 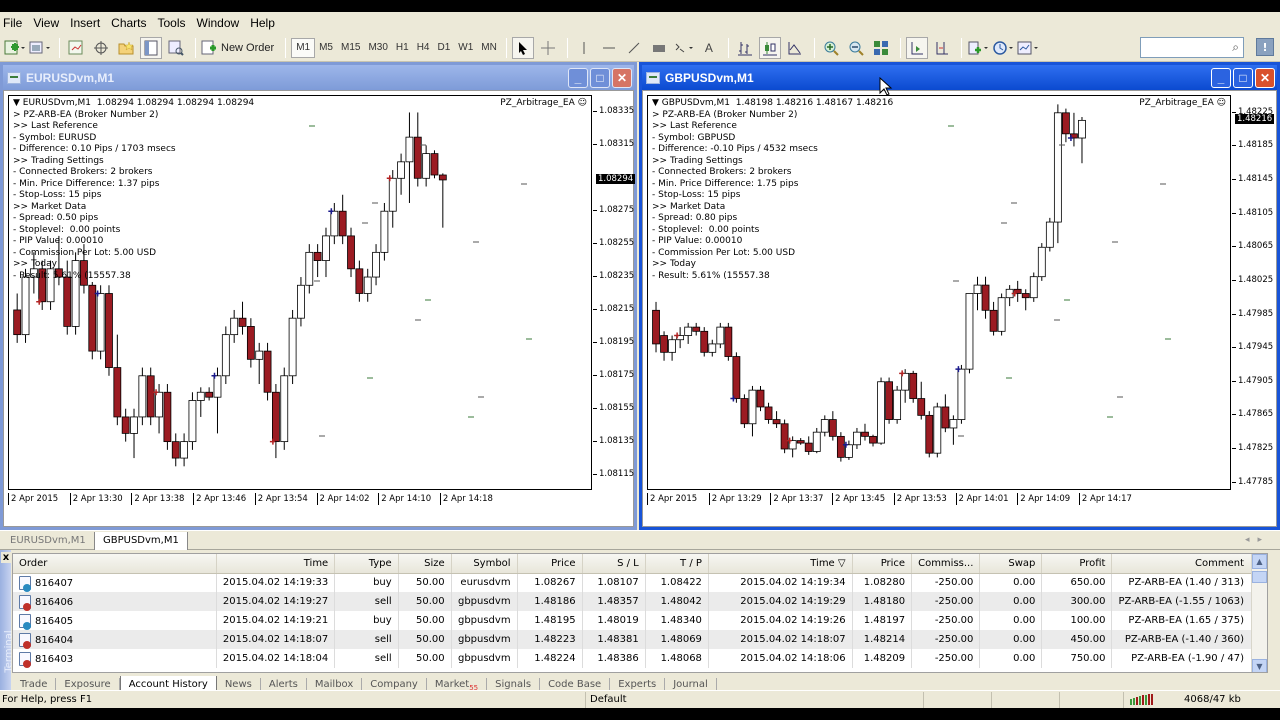 What do you see at coordinates (1235, 47) in the screenshot?
I see `search-icon: ⌕` at bounding box center [1235, 47].